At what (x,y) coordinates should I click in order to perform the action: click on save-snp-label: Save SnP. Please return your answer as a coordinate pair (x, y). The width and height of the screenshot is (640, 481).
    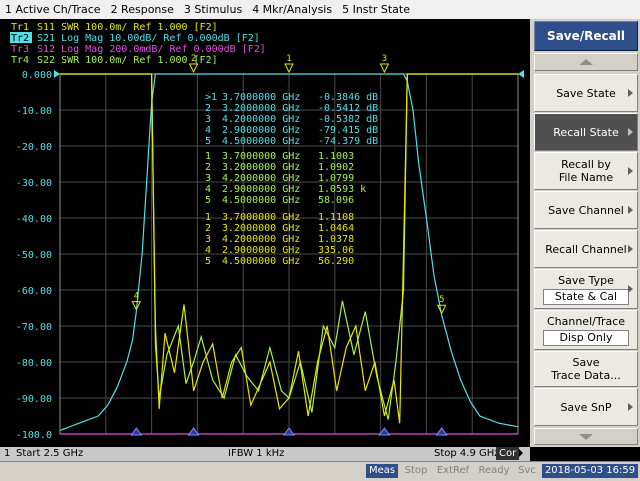
    Looking at the image, I should click on (586, 407).